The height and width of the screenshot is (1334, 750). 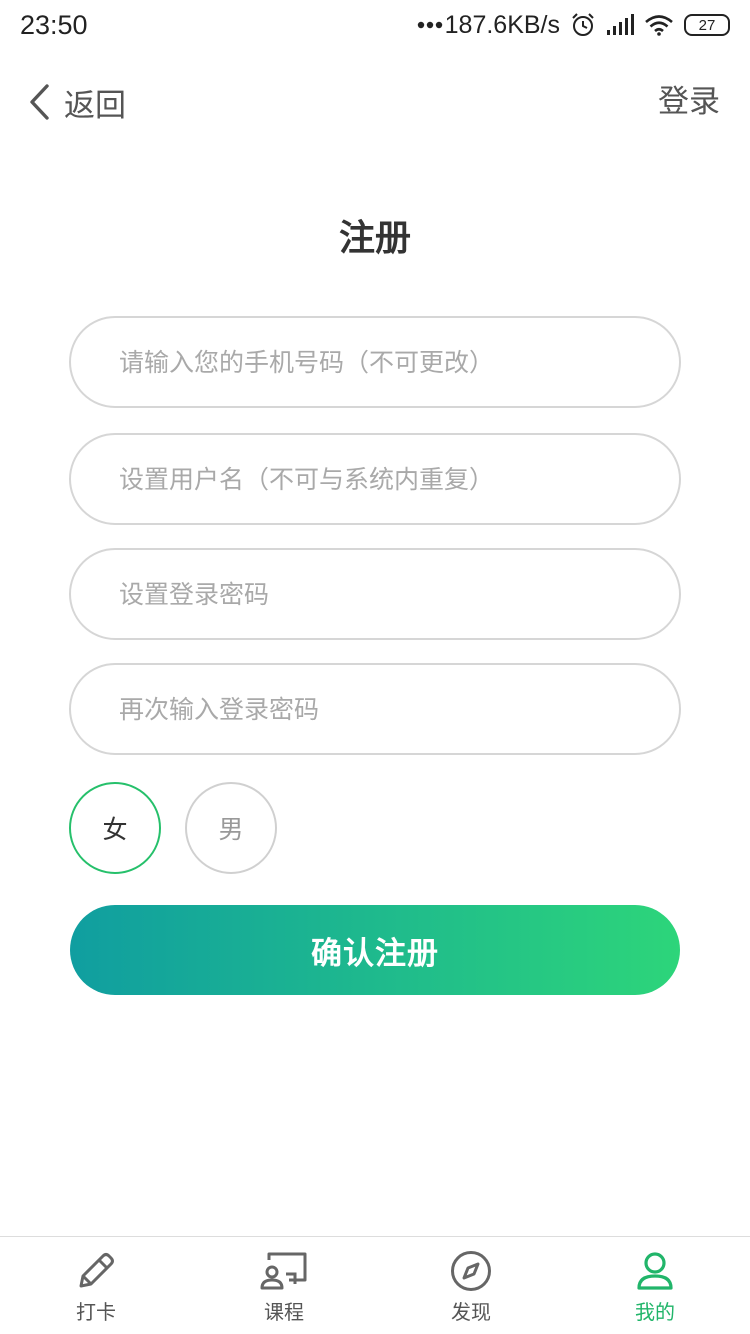 What do you see at coordinates (583, 24) in the screenshot?
I see `alarm-icon` at bounding box center [583, 24].